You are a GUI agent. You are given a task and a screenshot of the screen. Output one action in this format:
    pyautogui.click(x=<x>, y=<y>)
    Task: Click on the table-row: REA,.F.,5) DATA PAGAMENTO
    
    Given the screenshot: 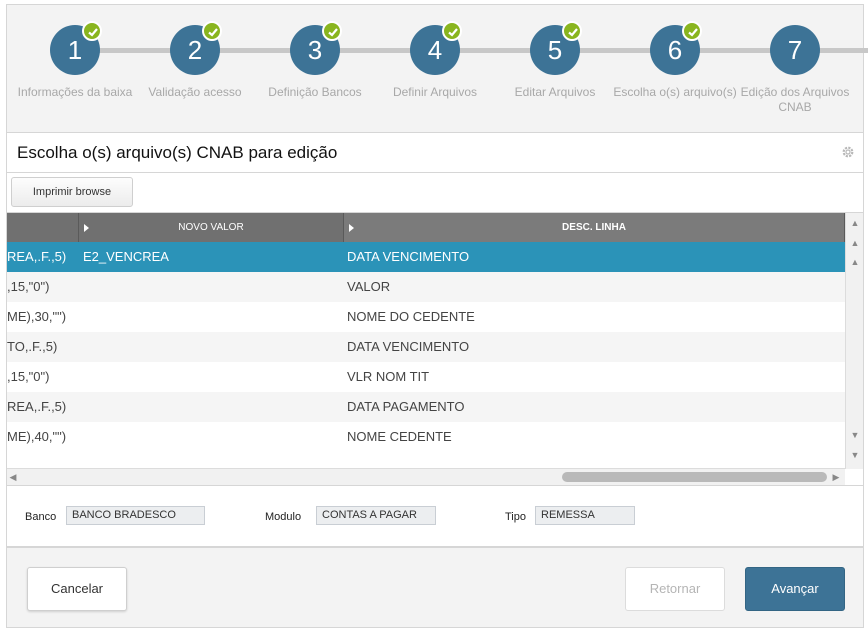 What is the action you would take?
    pyautogui.click(x=426, y=407)
    